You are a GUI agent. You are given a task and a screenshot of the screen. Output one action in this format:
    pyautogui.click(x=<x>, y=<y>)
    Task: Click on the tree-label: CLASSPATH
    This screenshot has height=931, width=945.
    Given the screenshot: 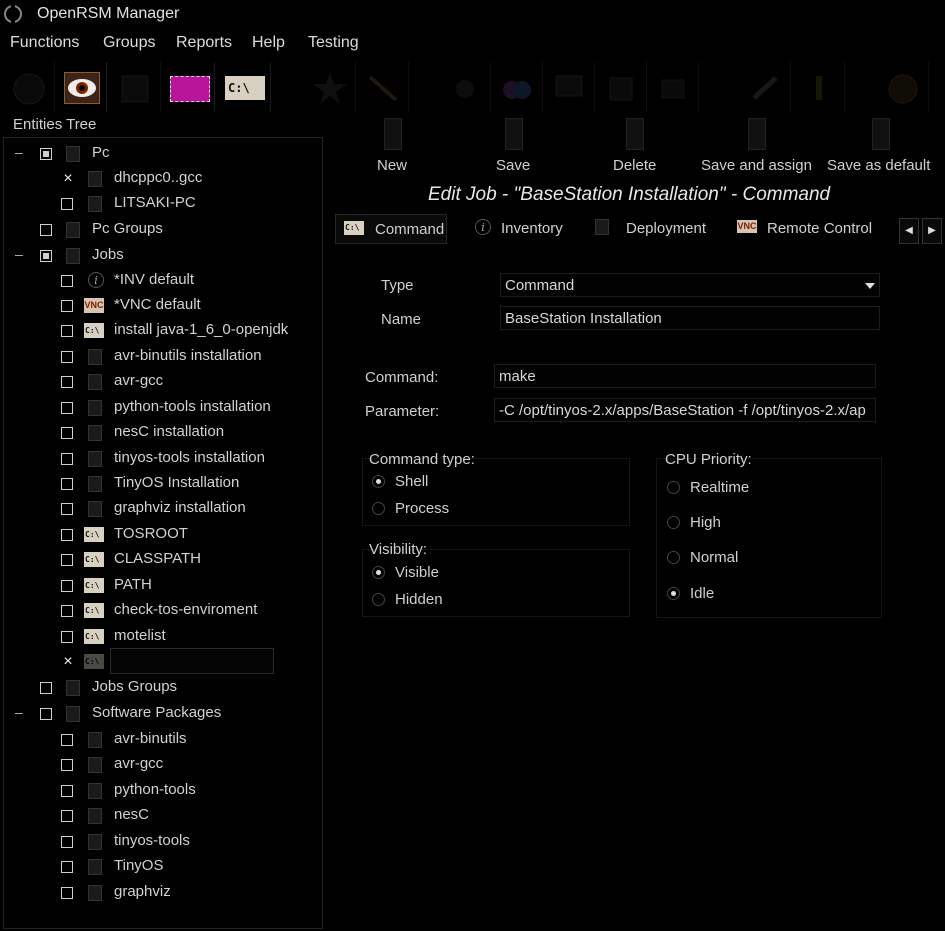 What is the action you would take?
    pyautogui.click(x=157, y=558)
    